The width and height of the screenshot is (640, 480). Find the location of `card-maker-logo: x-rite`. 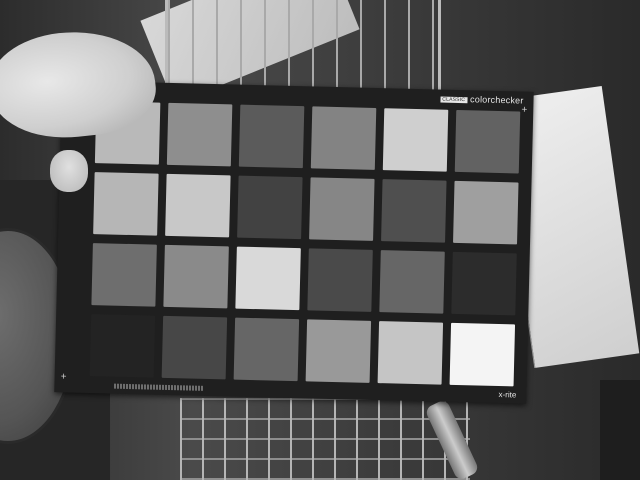

card-maker-logo: x-rite is located at coordinates (507, 395).